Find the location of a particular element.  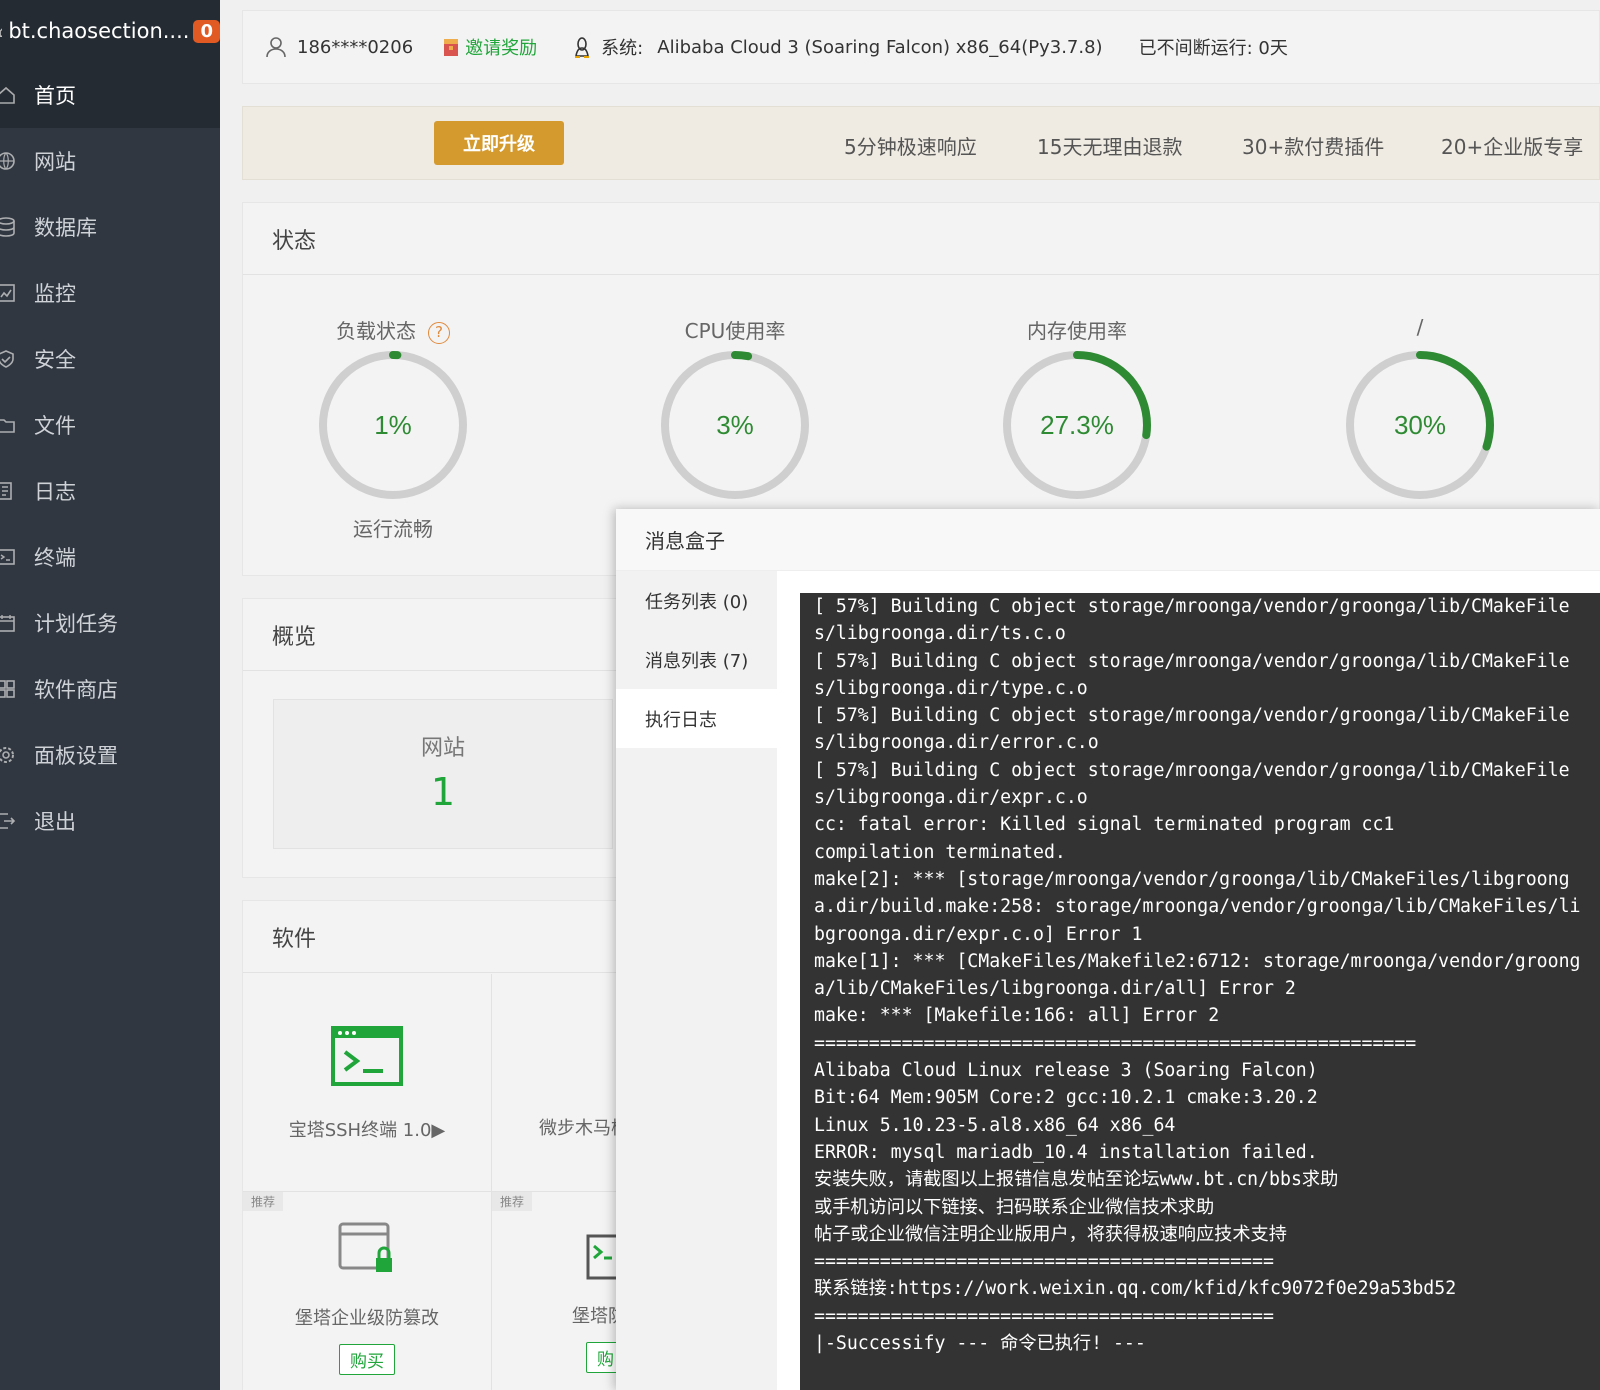

log-line: 帖子或企业微信注明企业版用户，将获得极速响应技术支持 is located at coordinates (1050, 1234).